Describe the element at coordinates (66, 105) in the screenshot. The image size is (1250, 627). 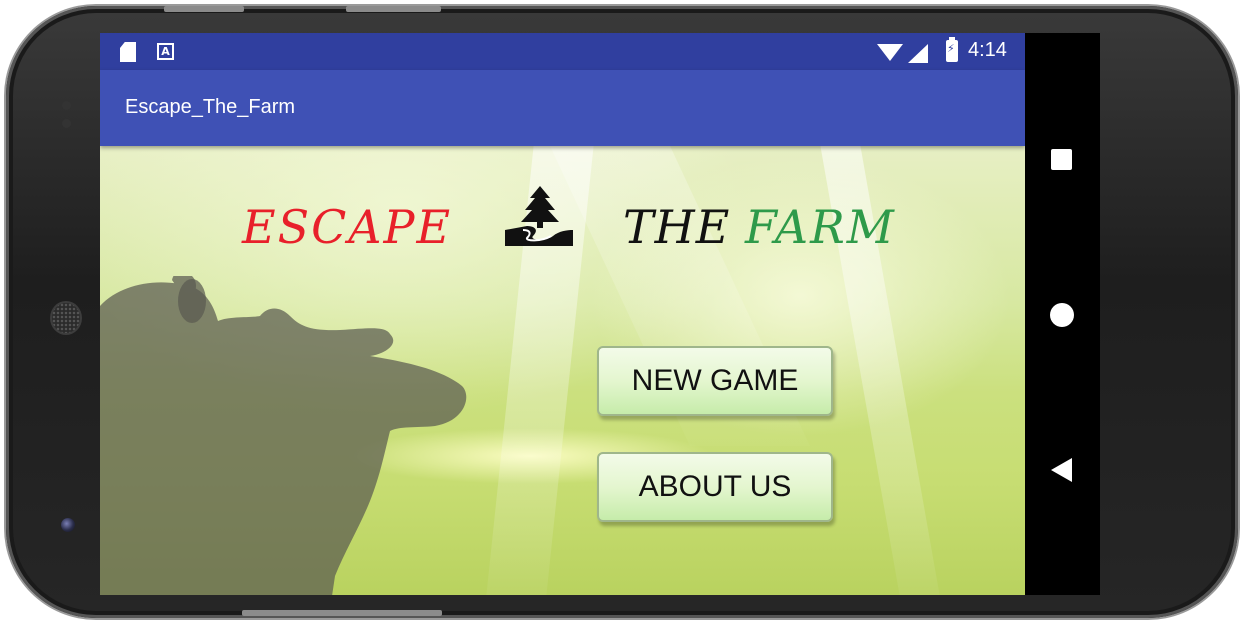
I see `proximity-sensor` at that location.